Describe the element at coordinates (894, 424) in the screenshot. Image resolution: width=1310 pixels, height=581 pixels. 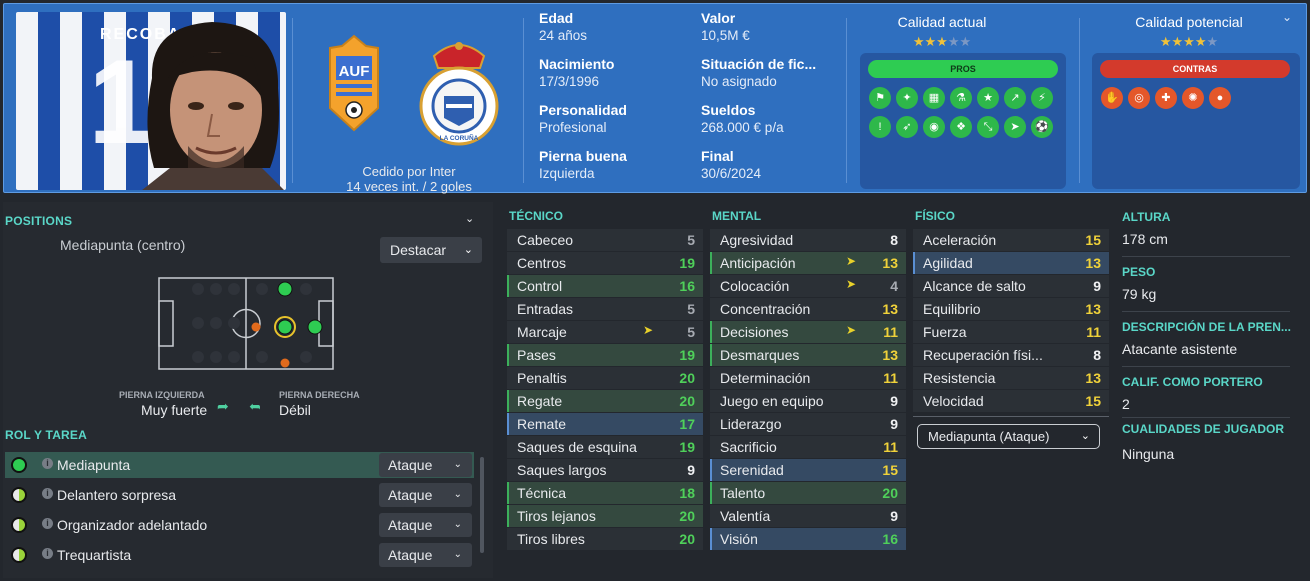
I see `attribute-value: 9` at that location.